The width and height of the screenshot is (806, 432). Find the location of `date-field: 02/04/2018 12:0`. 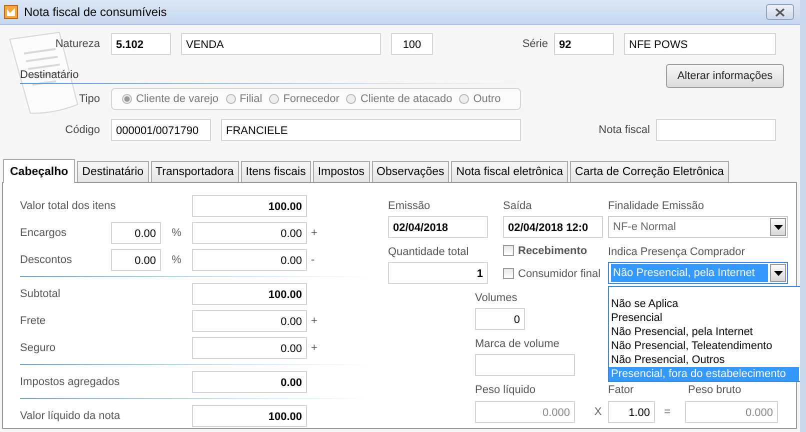

date-field: 02/04/2018 12:0 is located at coordinates (553, 227).